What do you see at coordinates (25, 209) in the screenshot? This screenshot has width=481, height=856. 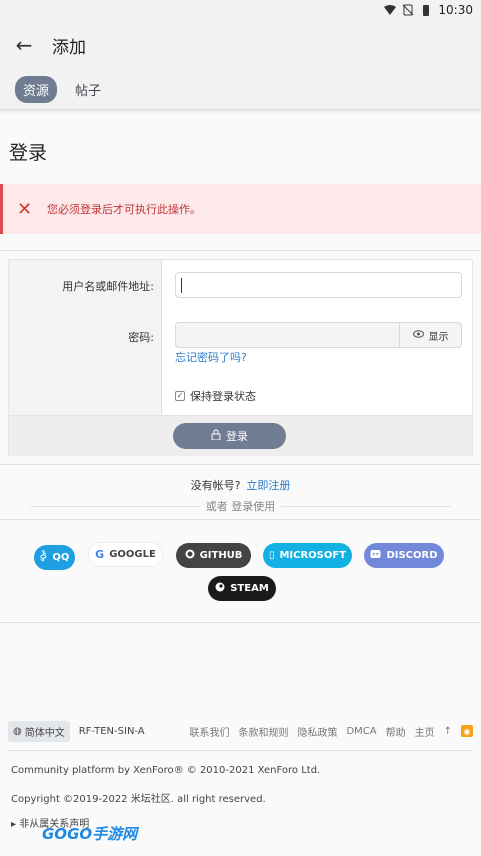 I see `close-icon: ✕` at bounding box center [25, 209].